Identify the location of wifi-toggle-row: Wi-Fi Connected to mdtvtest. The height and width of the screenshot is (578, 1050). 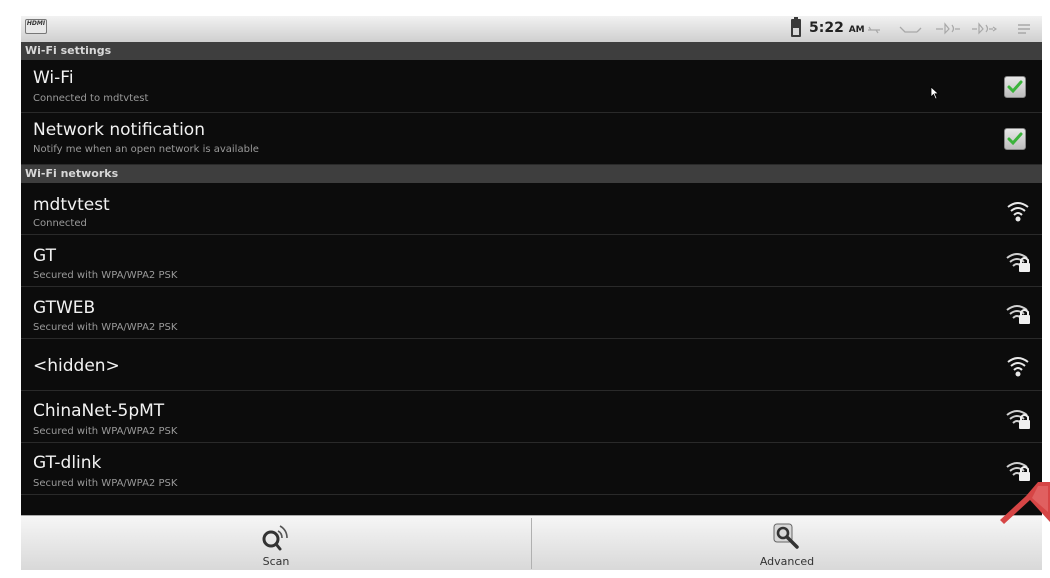
(531, 86).